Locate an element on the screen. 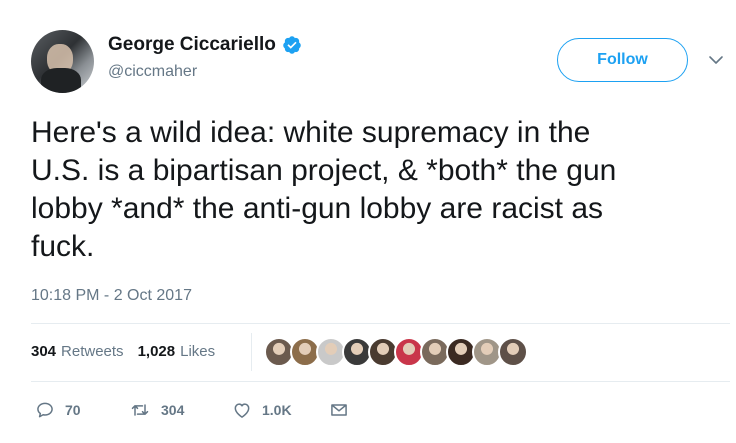 The image size is (736, 443). likes-label: Likes is located at coordinates (198, 351).